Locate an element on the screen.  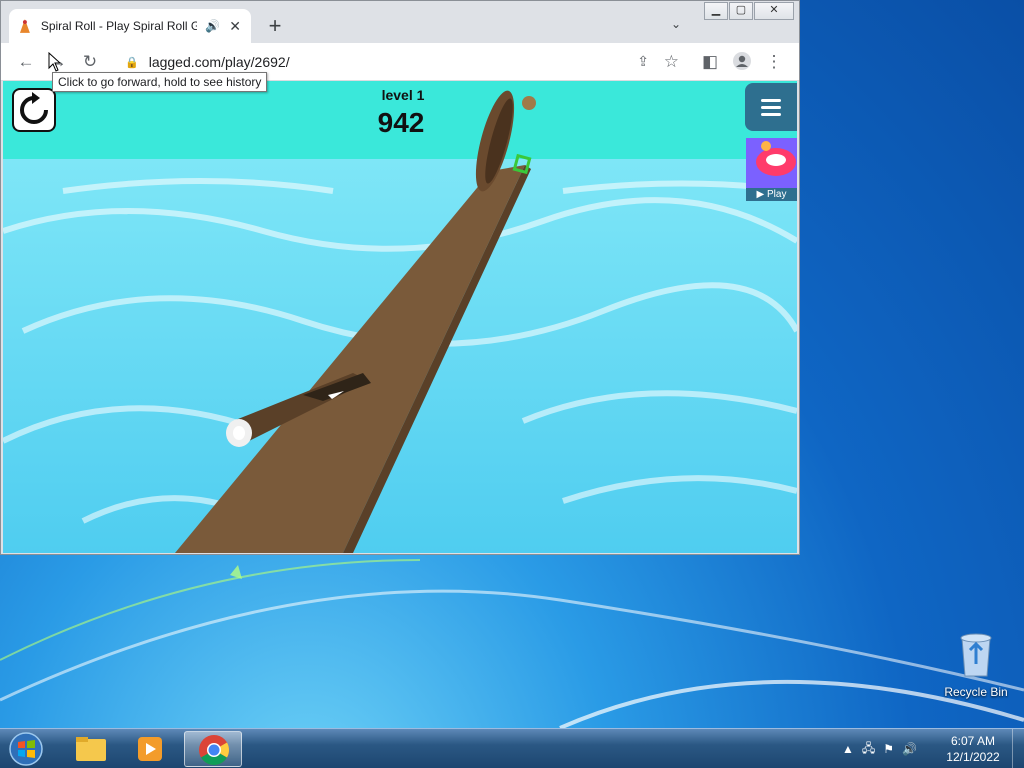
volume-icon: 🔊 is located at coordinates (909, 749).